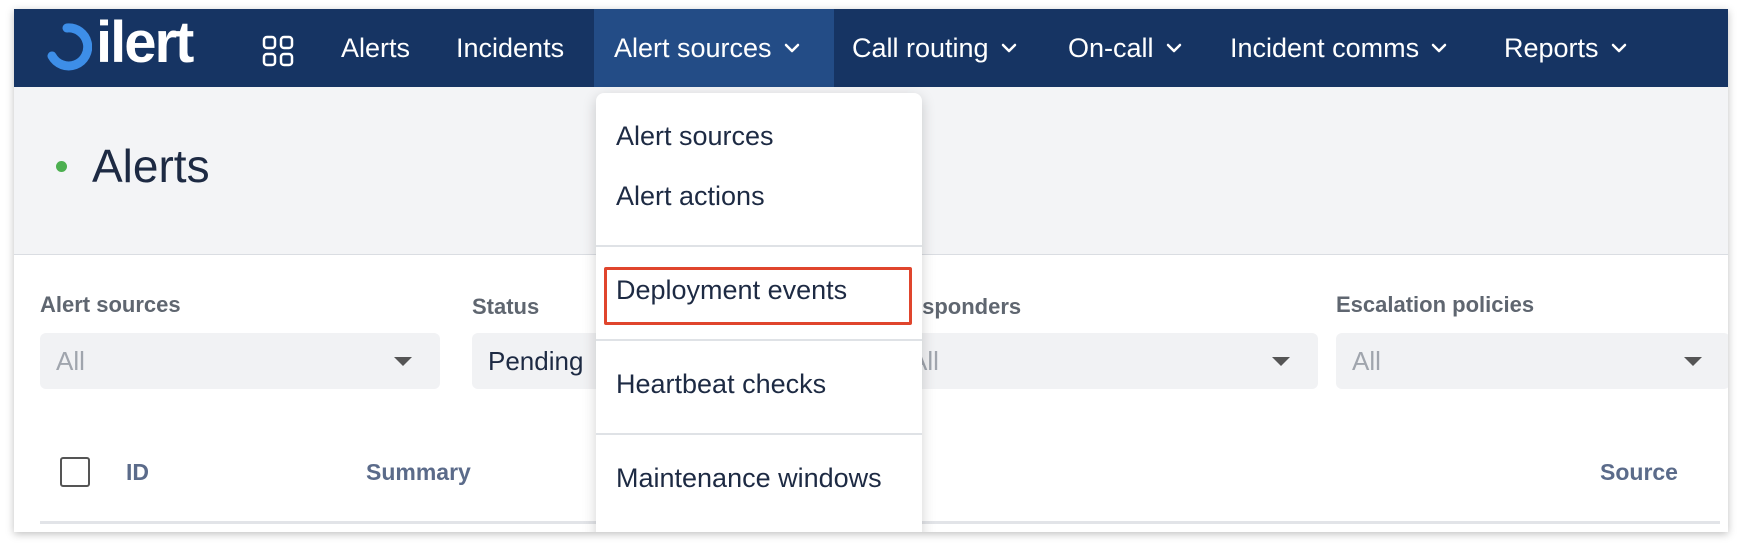 This screenshot has width=1742, height=551. I want to click on nav-alert-sources-label: Alert sources, so click(693, 47).